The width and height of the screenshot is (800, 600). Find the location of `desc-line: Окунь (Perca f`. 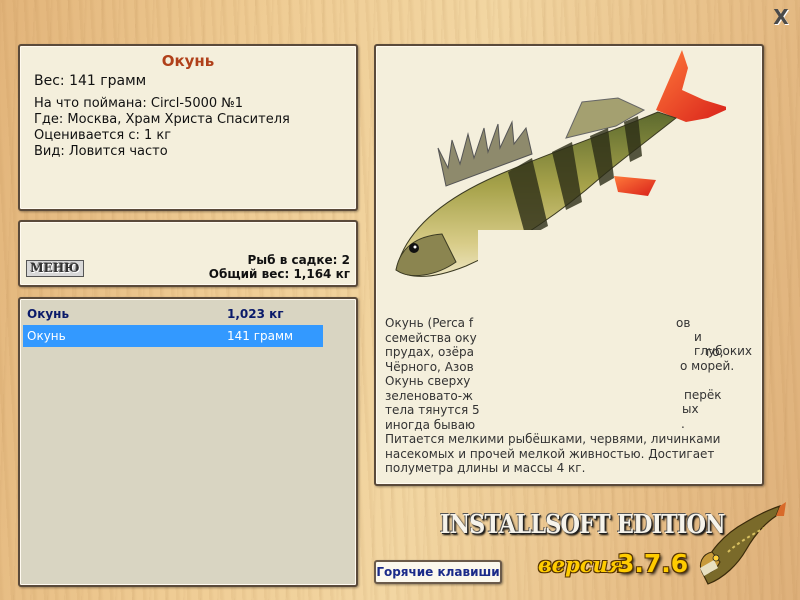

desc-line: Окунь (Perca f is located at coordinates (429, 323).